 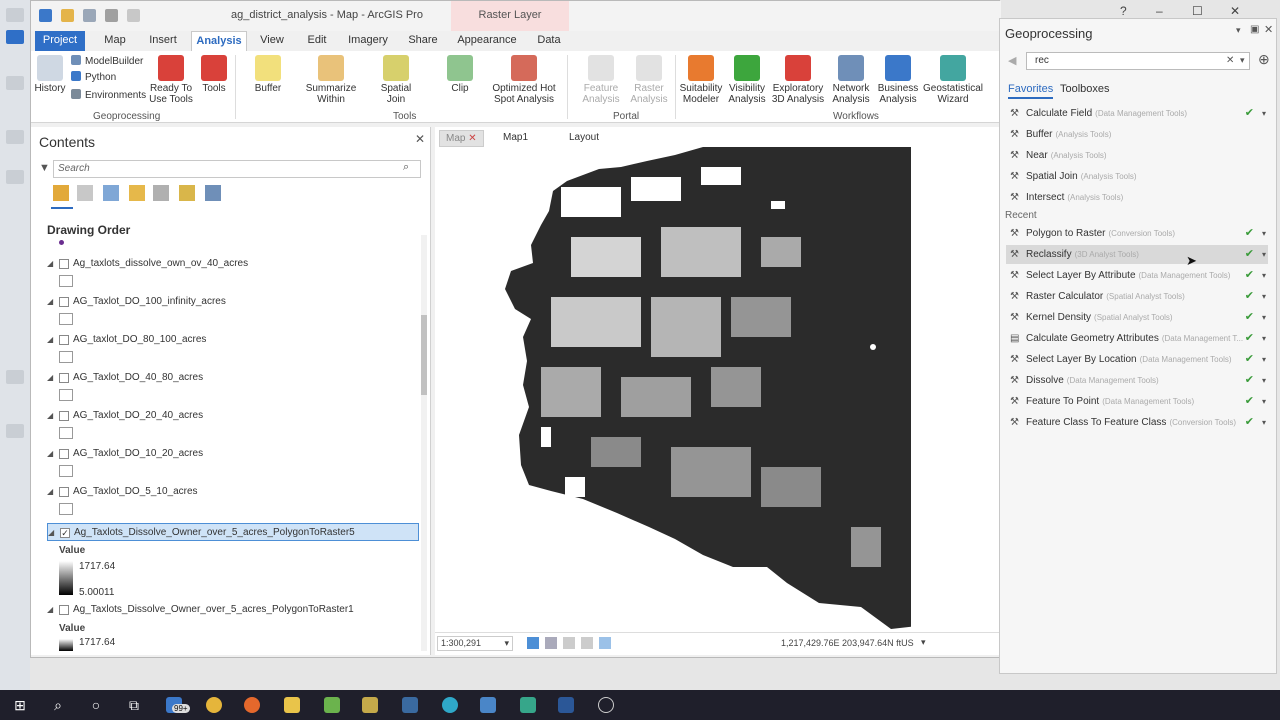 What do you see at coordinates (898, 80) in the screenshot?
I see `business-analysis-button: Business Analysis` at bounding box center [898, 80].